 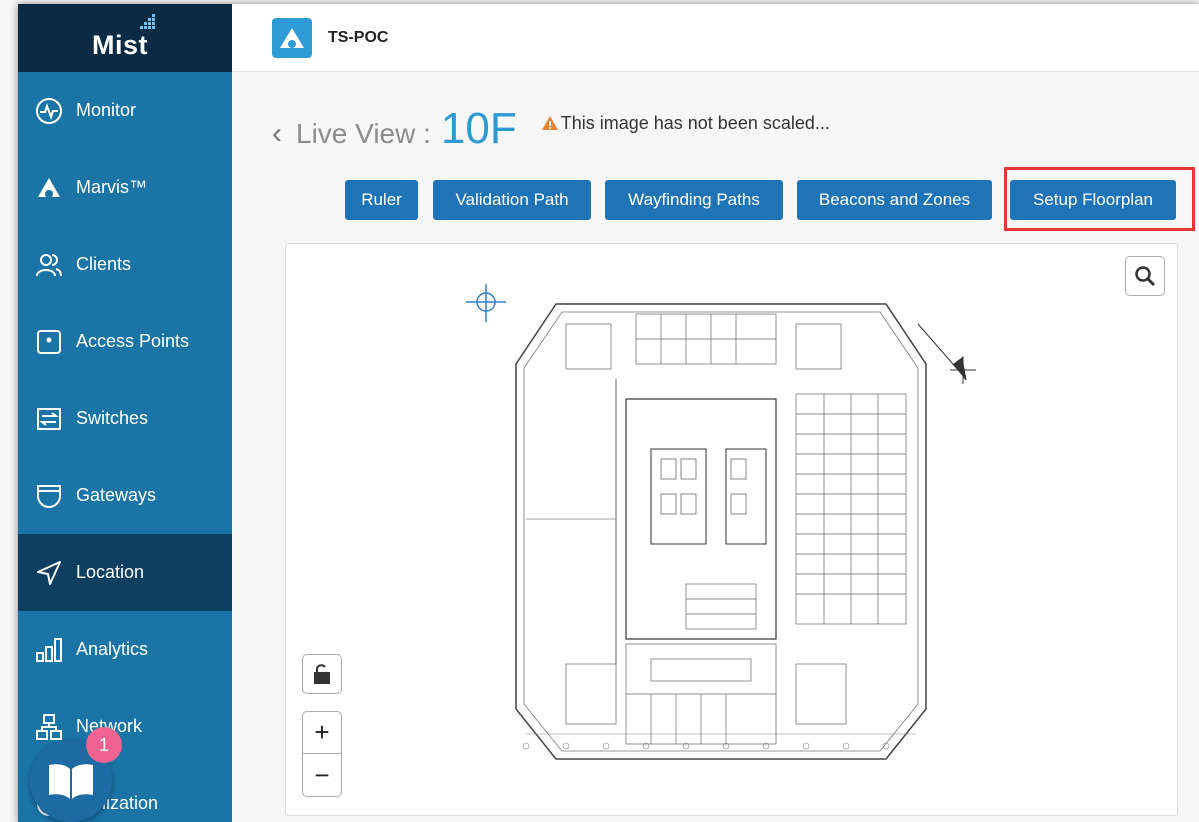 I want to click on sidebar-item-monitor: Monitor, so click(x=125, y=110).